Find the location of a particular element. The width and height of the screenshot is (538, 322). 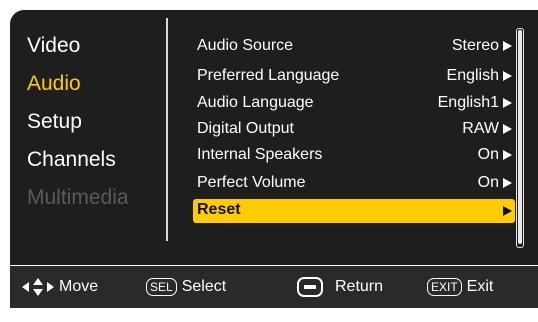

scrollbar-thumb is located at coordinates (520, 137).